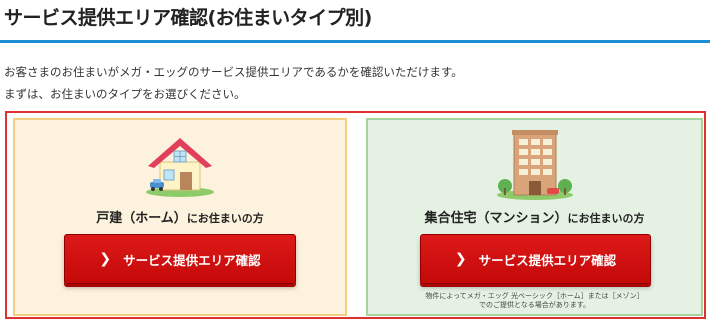 The height and width of the screenshot is (321, 710). Describe the element at coordinates (180, 167) in the screenshot. I see `house-icon` at that location.